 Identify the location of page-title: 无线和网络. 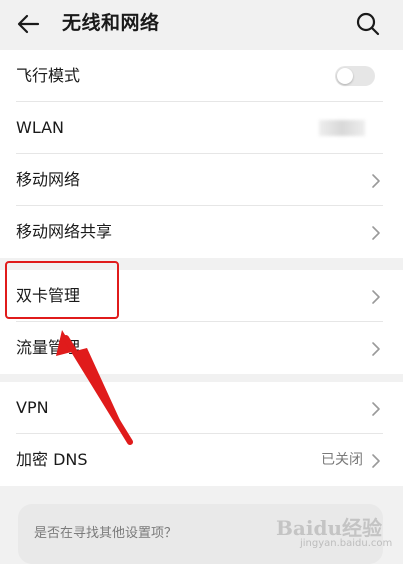
(111, 23).